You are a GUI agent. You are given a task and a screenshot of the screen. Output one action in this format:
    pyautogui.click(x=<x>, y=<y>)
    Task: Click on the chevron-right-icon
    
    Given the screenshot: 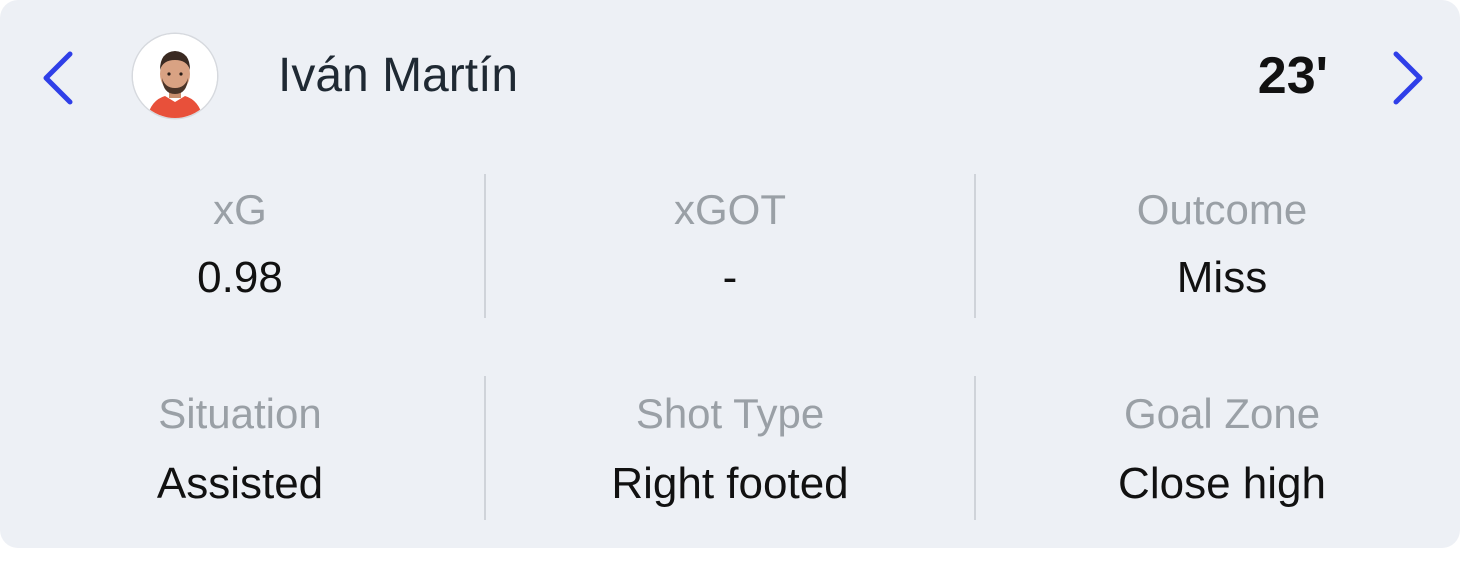 What is the action you would take?
    pyautogui.click(x=1408, y=78)
    